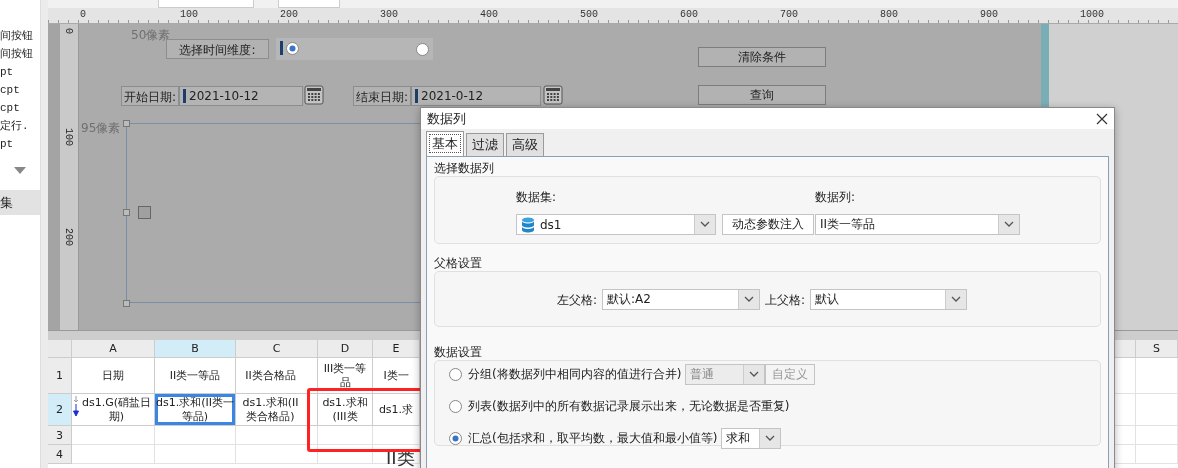 The height and width of the screenshot is (468, 1178). Describe the element at coordinates (836, 197) in the screenshot. I see `field-label: 数据列:` at that location.